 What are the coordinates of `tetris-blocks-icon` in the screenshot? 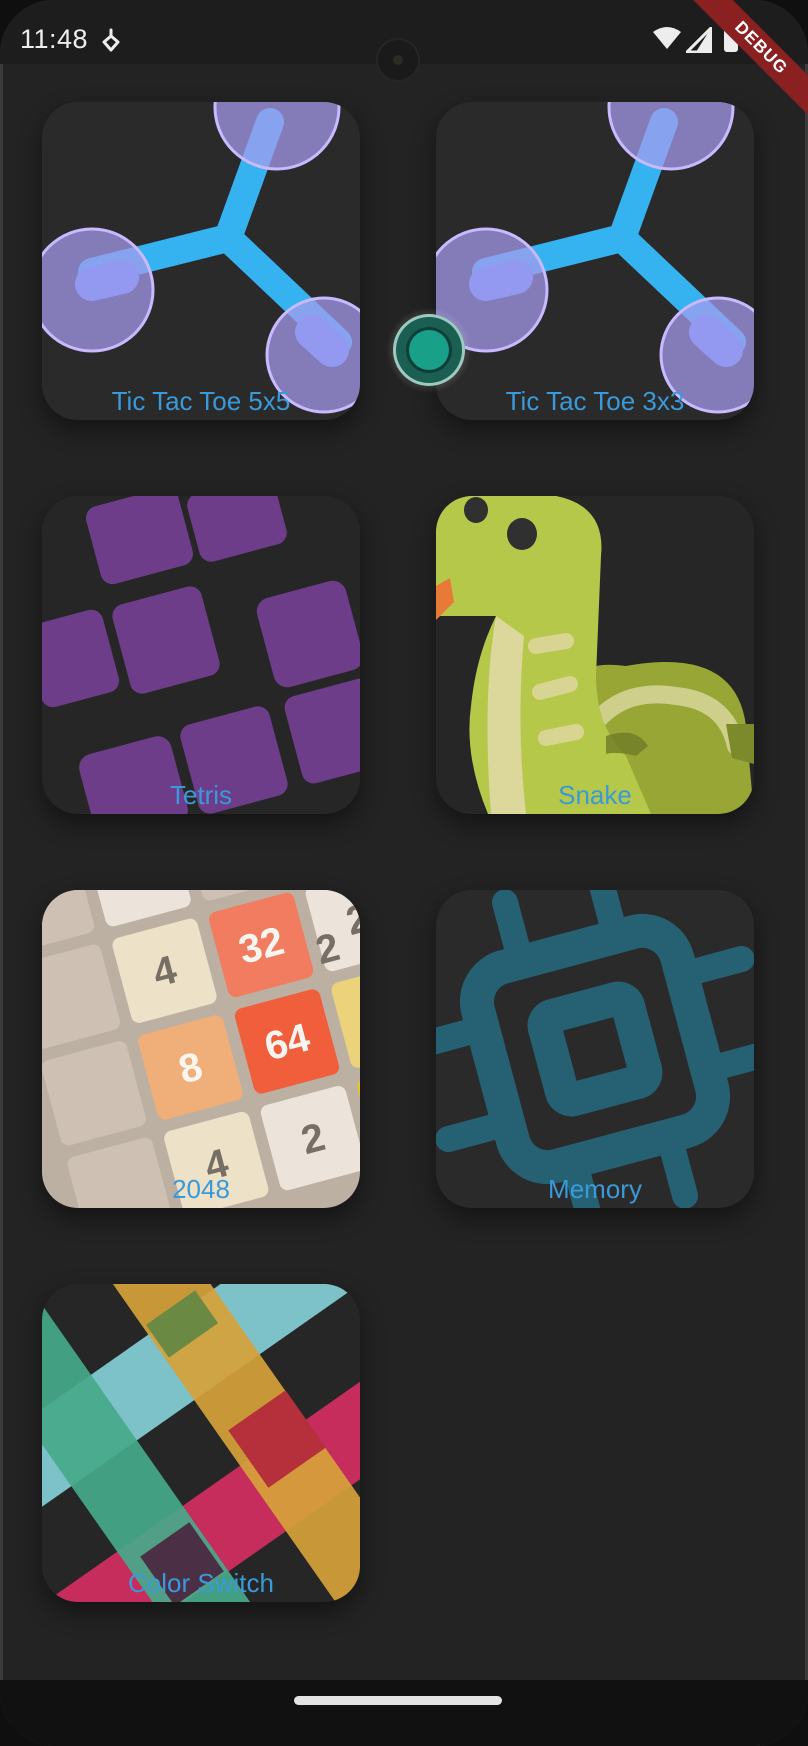 It's located at (201, 655).